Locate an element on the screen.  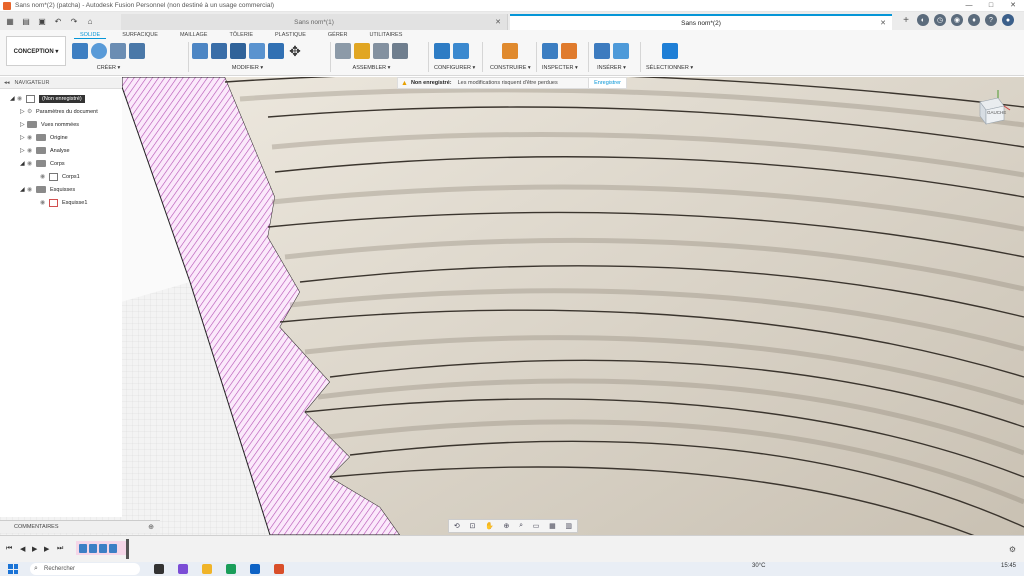
extensions-icon: ◐ is located at coordinates (923, 20).